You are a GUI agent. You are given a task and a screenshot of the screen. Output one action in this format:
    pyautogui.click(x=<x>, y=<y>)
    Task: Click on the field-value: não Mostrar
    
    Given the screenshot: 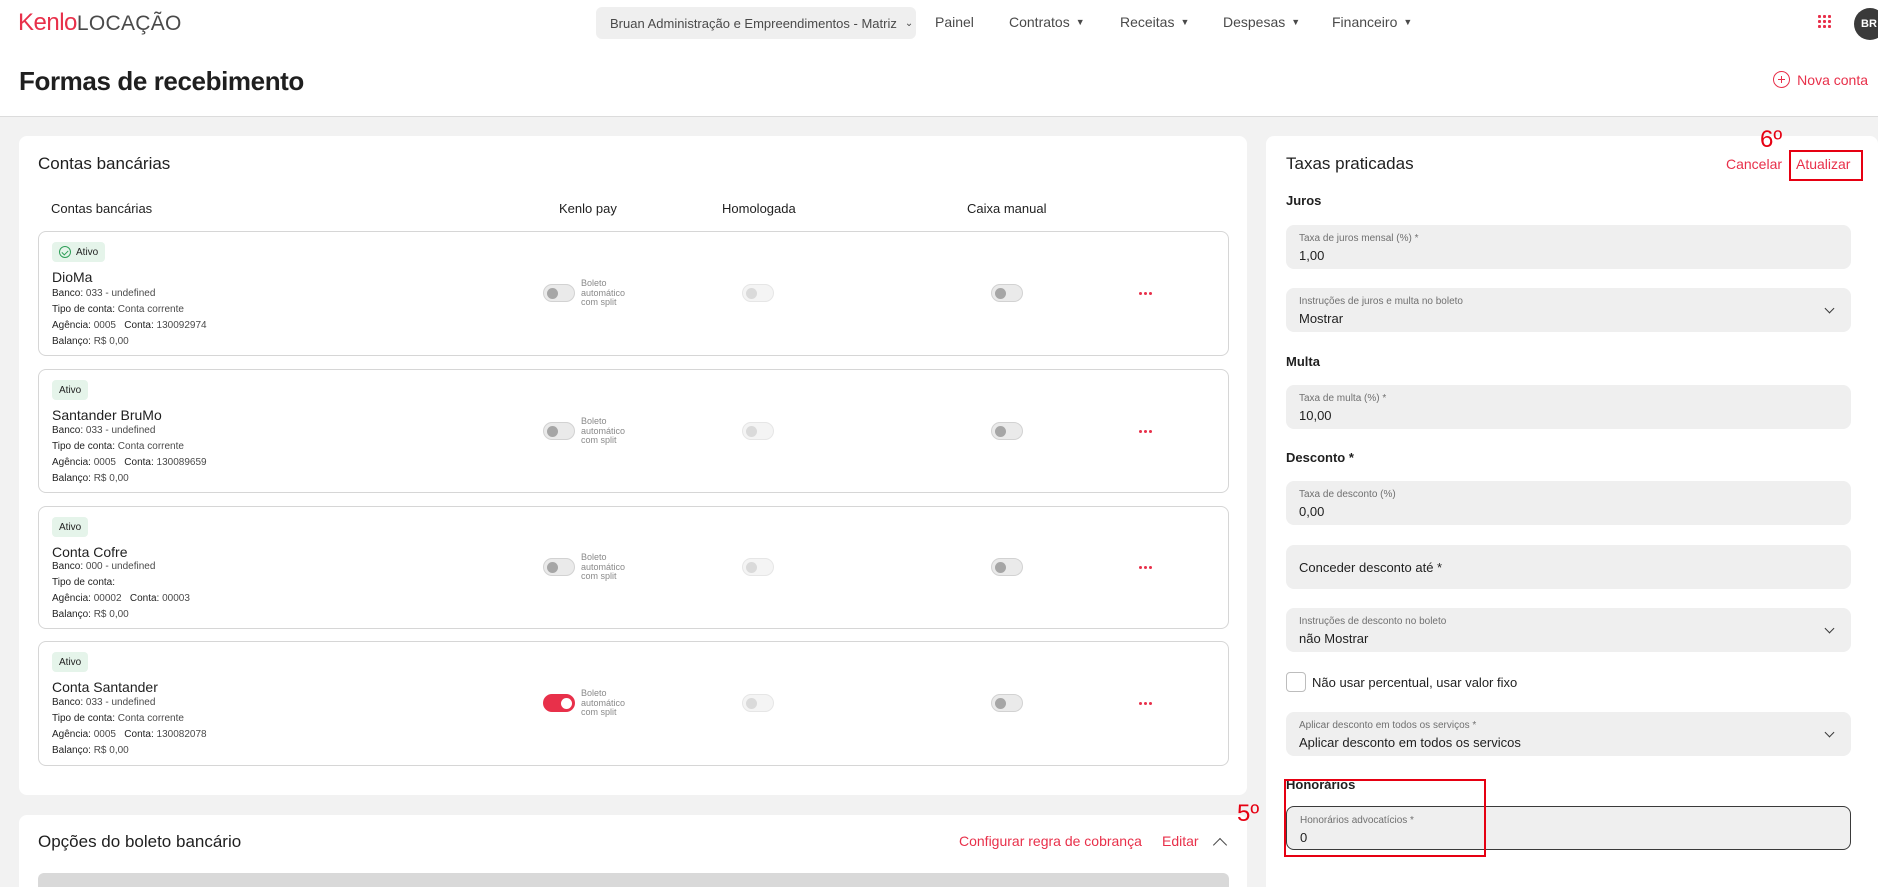 What is the action you would take?
    pyautogui.click(x=1334, y=638)
    